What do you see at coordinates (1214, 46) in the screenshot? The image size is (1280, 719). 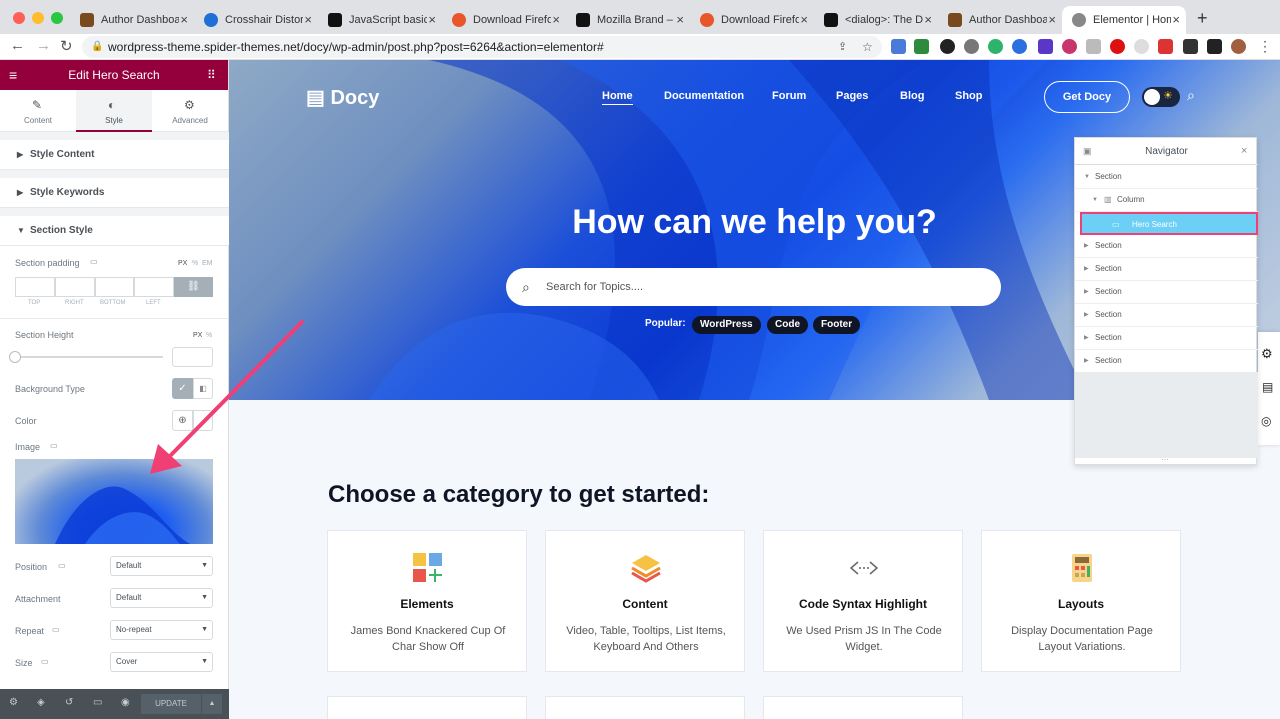 I see `sidebar-icon` at bounding box center [1214, 46].